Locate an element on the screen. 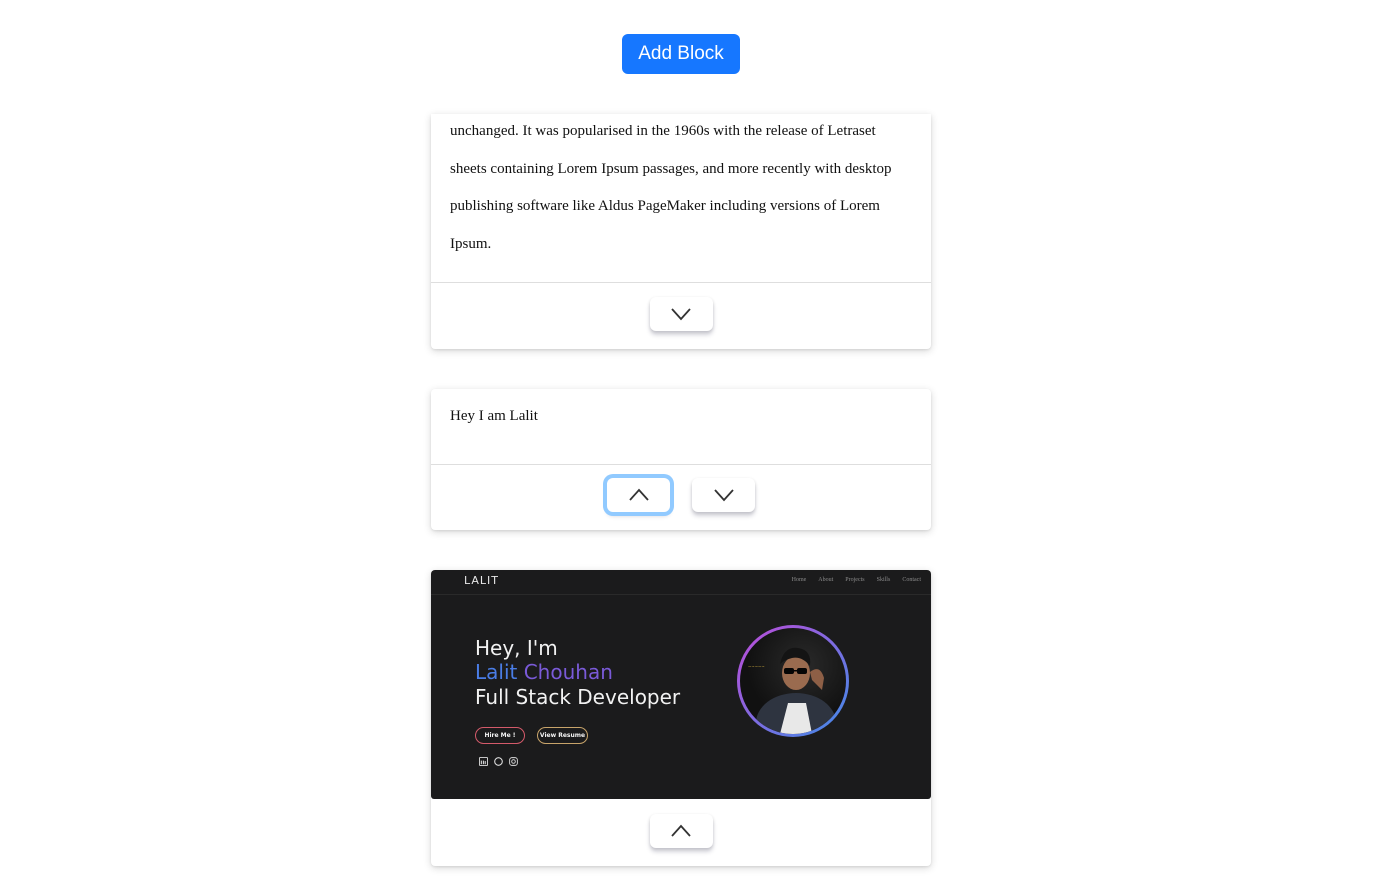 This screenshot has width=1377, height=891. block-text-line: Ipsum. is located at coordinates (471, 243).